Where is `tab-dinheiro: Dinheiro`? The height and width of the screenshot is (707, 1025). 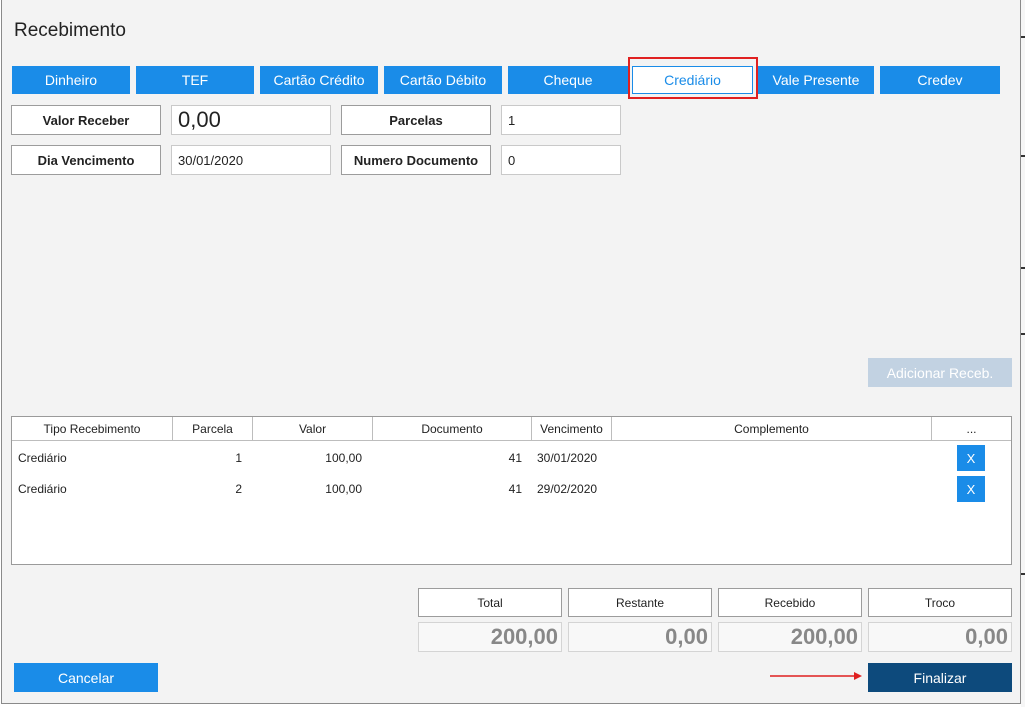
tab-dinheiro: Dinheiro is located at coordinates (71, 80).